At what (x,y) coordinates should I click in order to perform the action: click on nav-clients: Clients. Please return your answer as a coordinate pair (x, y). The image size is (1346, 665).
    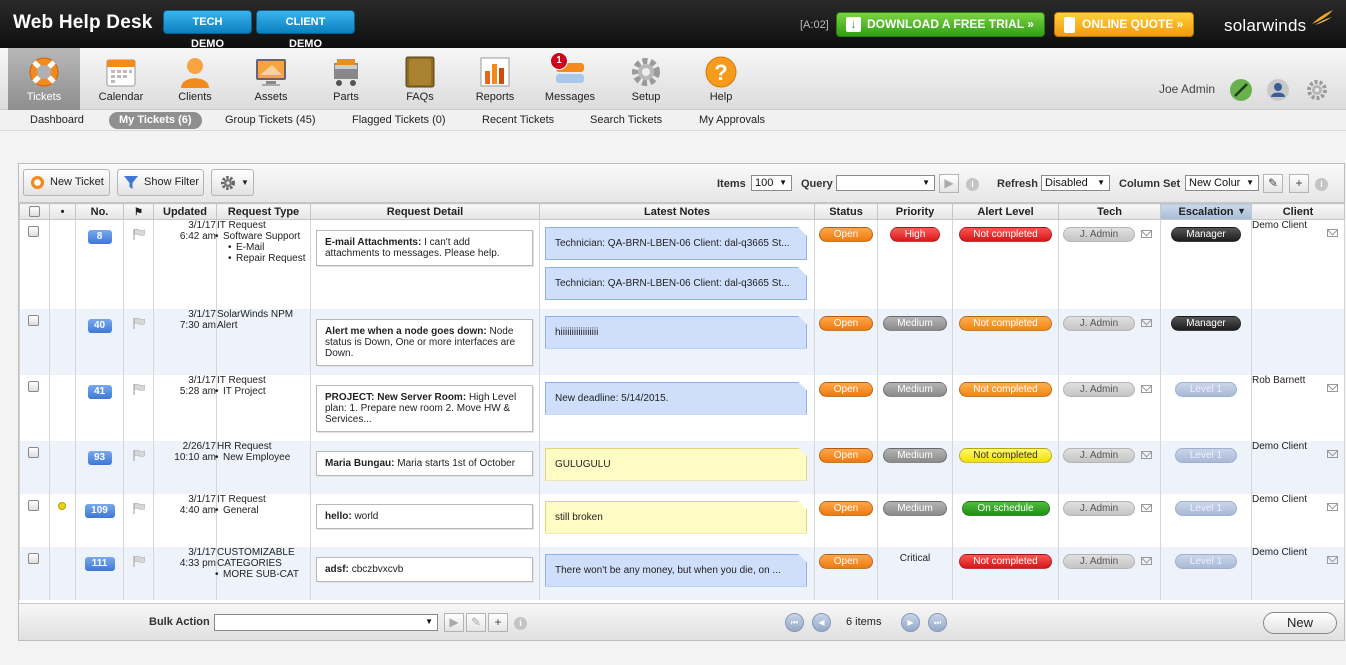
    Looking at the image, I should click on (195, 79).